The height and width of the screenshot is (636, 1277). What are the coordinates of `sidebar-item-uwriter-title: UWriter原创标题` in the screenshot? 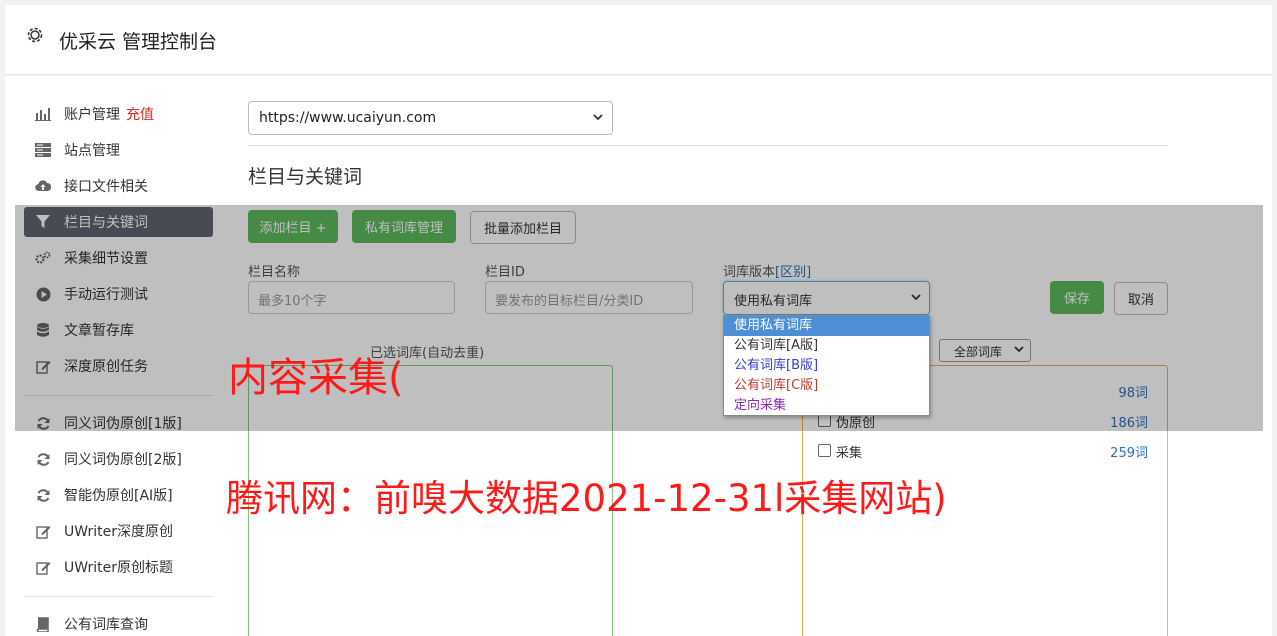 It's located at (118, 567).